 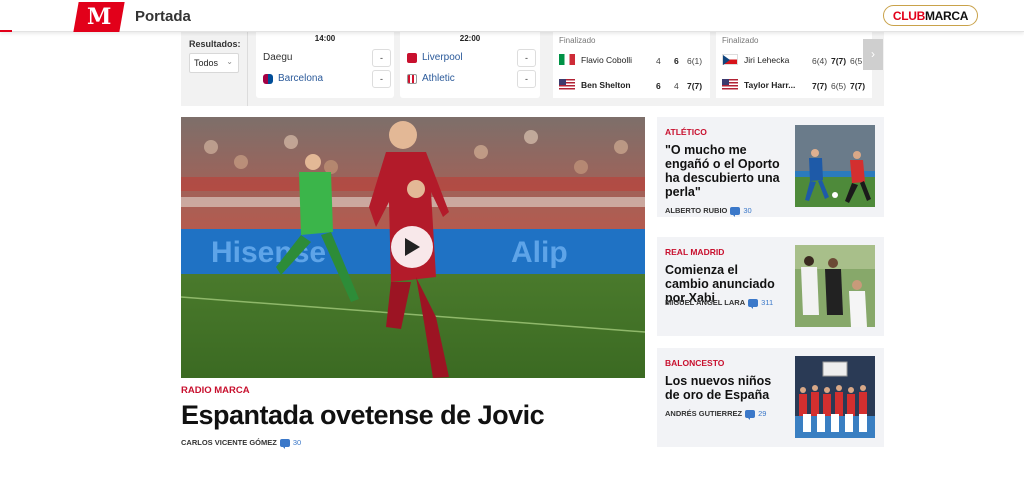 What do you see at coordinates (696, 210) in the screenshot?
I see `author-name: ALBERTO RUBIO` at bounding box center [696, 210].